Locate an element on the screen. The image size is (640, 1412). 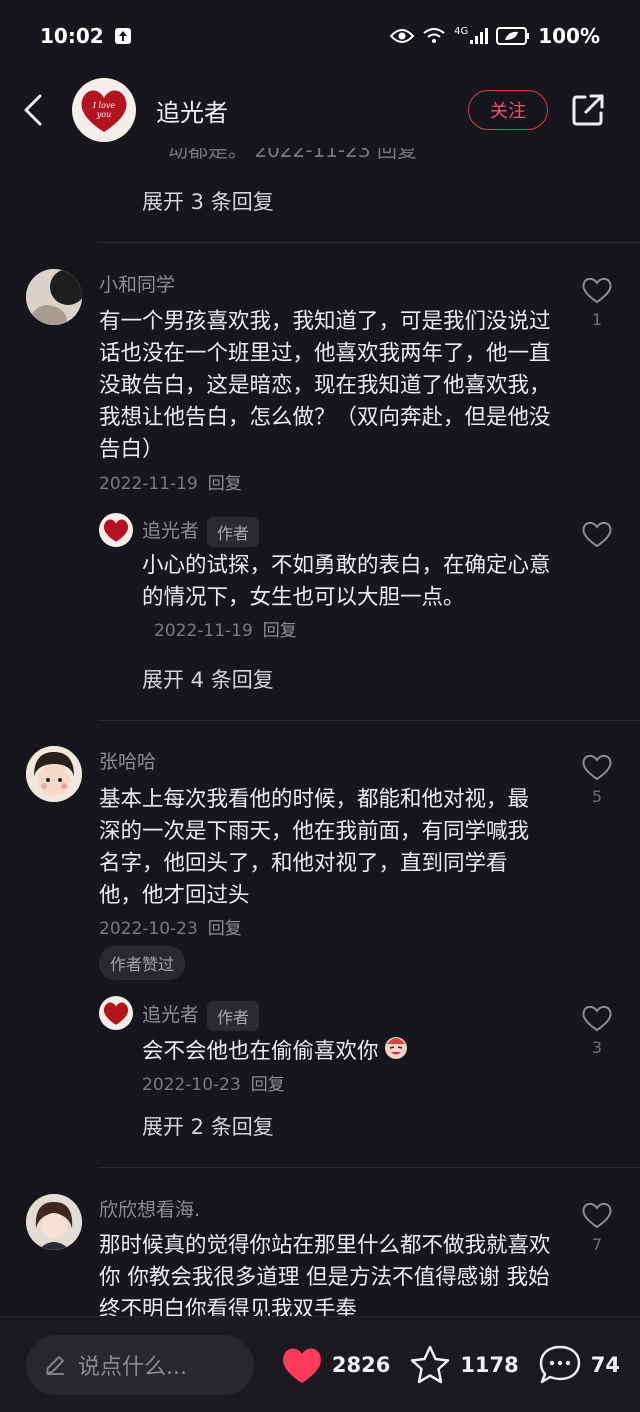
comment-total-count: 74 is located at coordinates (605, 1364).